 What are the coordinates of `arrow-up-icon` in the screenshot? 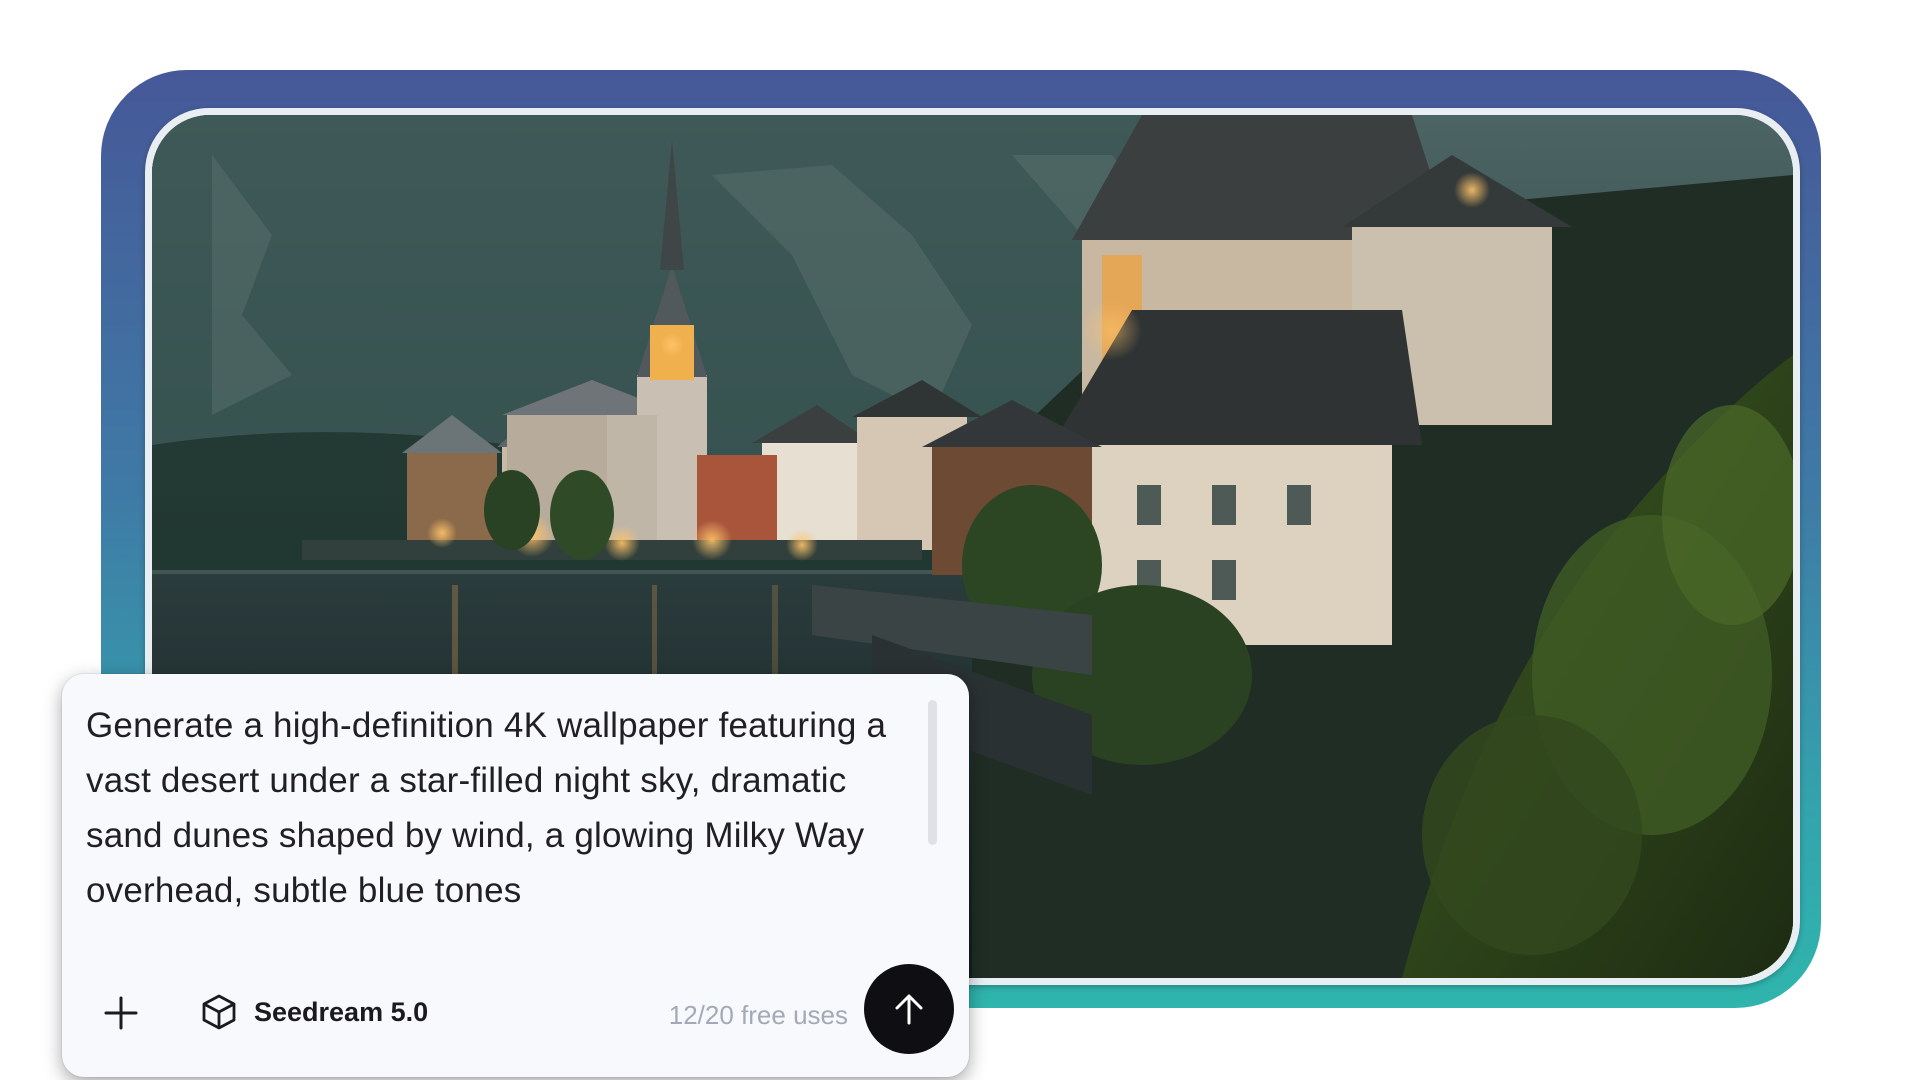 It's located at (909, 1009).